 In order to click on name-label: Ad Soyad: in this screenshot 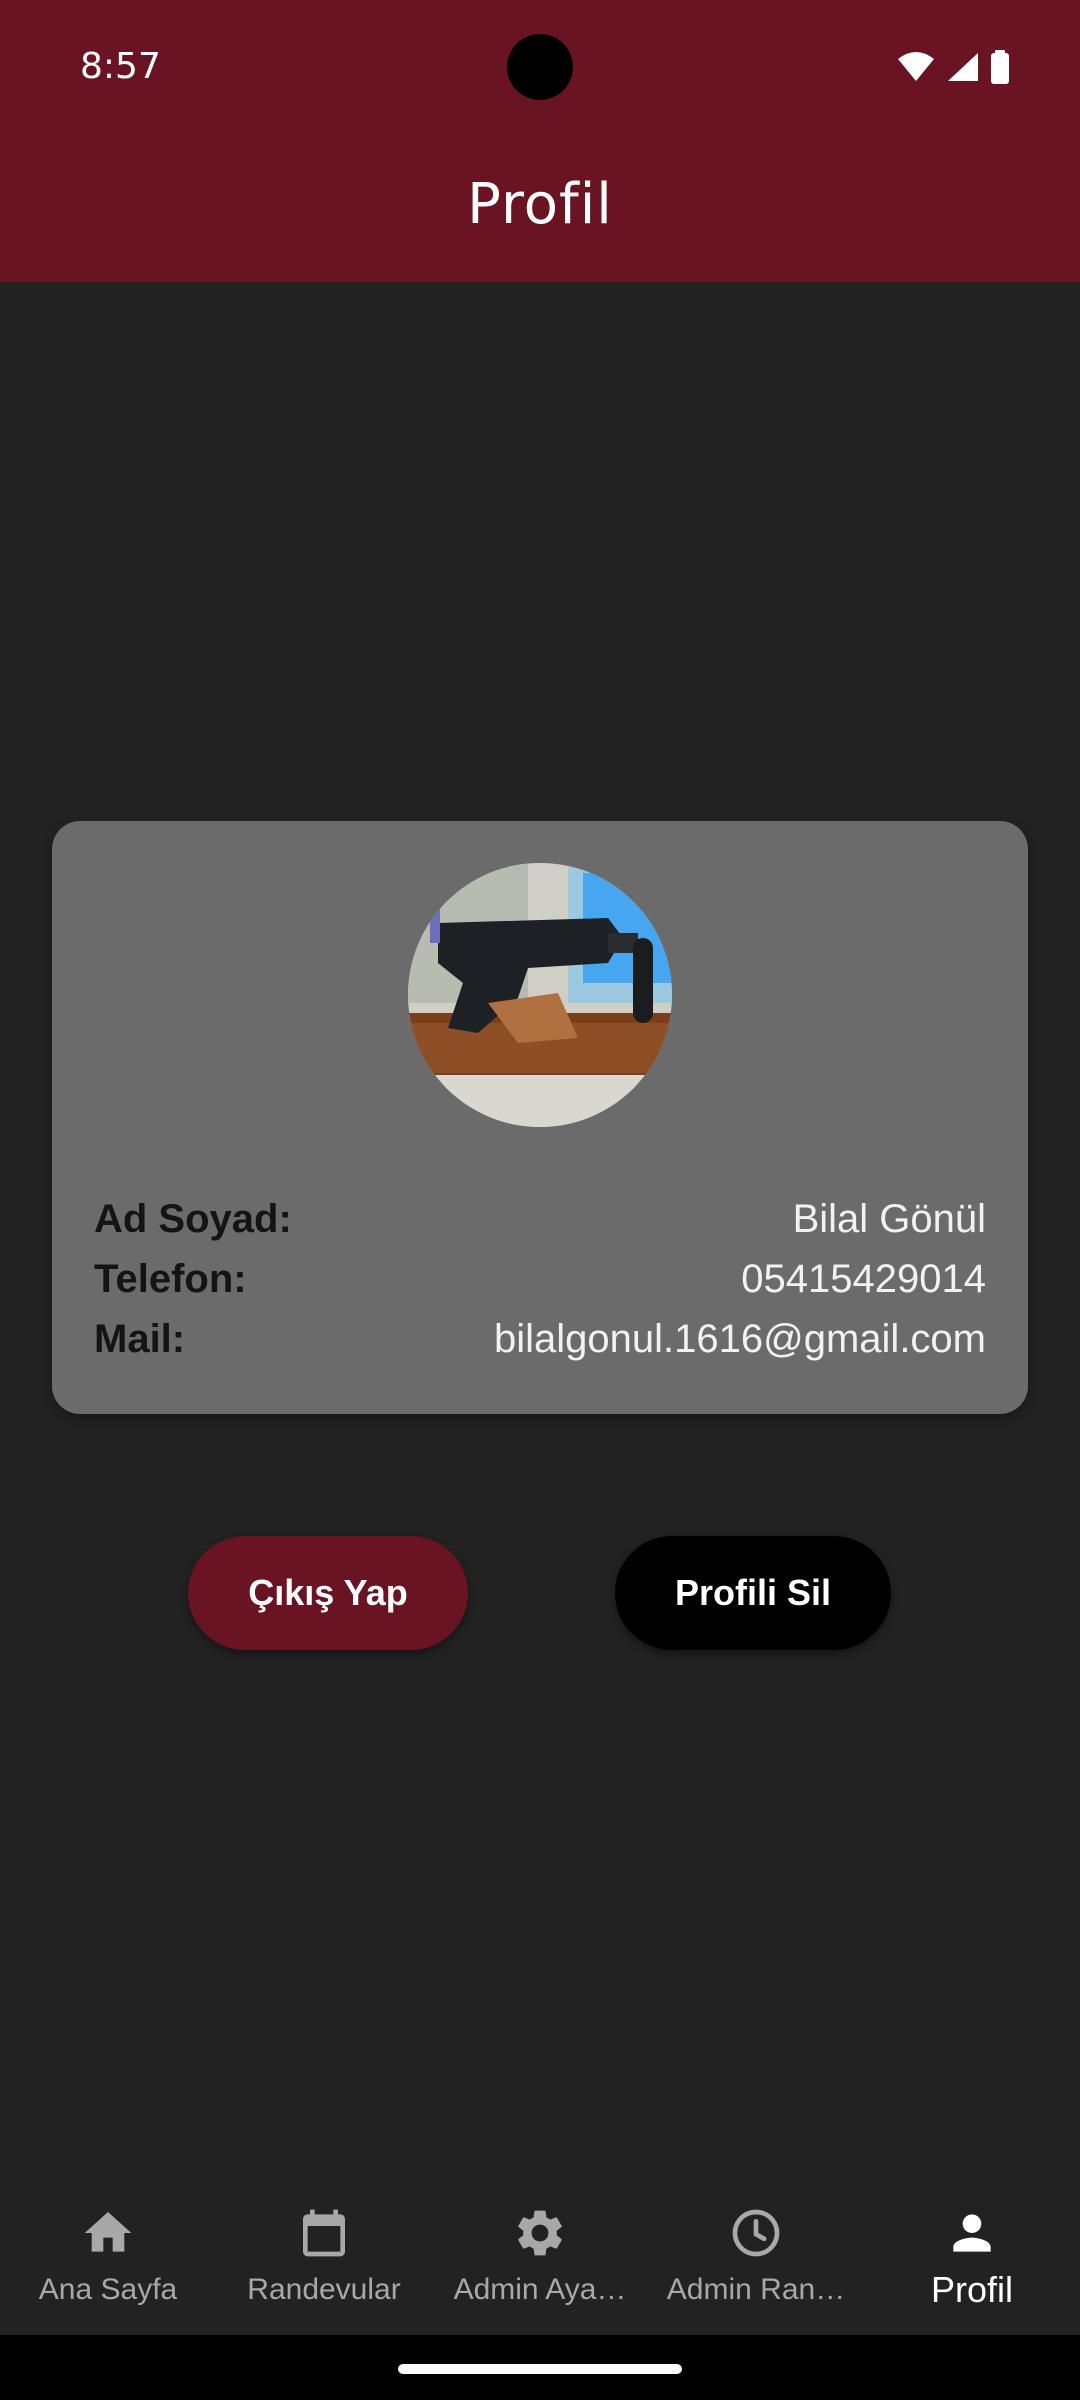, I will do `click(193, 1218)`.